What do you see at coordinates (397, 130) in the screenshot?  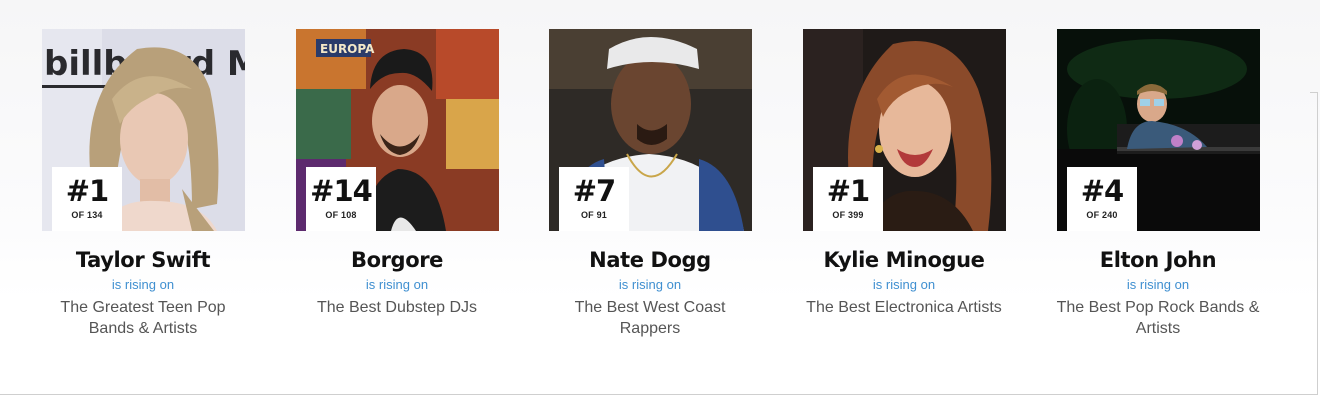 I see `artist-photo-borgore: EUROPA #14 OF 108` at bounding box center [397, 130].